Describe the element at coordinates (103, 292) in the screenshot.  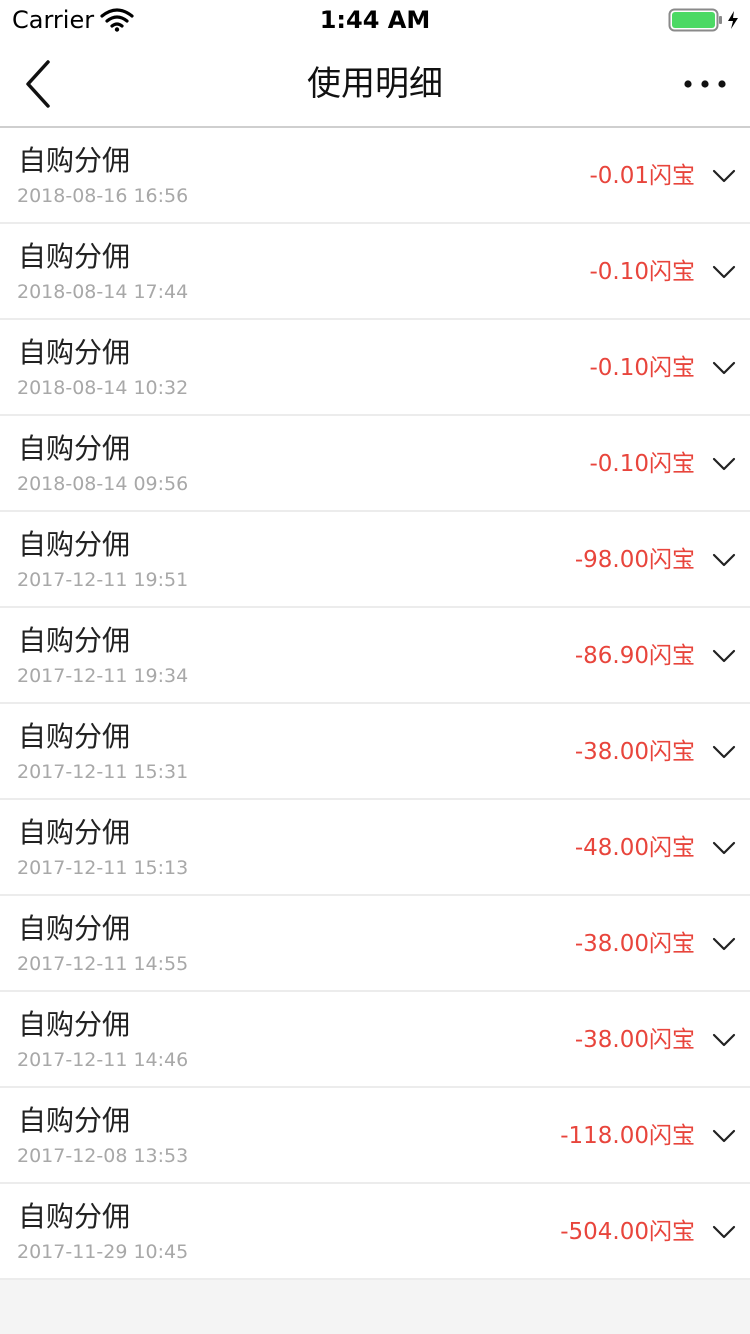
I see `transaction-date: 2018-08-14 17:44` at that location.